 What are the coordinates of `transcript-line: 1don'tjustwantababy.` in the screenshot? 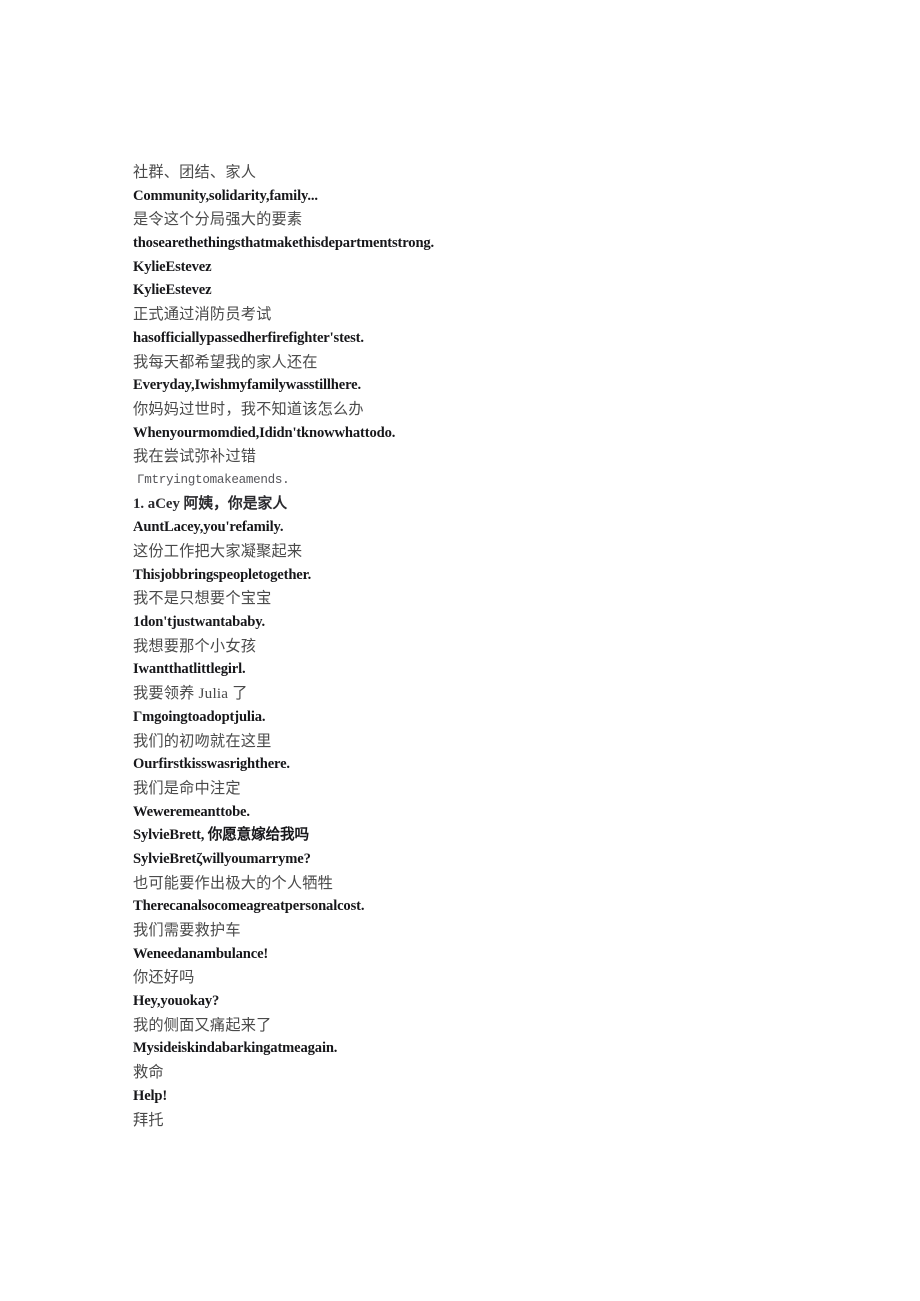 It's located at (199, 622).